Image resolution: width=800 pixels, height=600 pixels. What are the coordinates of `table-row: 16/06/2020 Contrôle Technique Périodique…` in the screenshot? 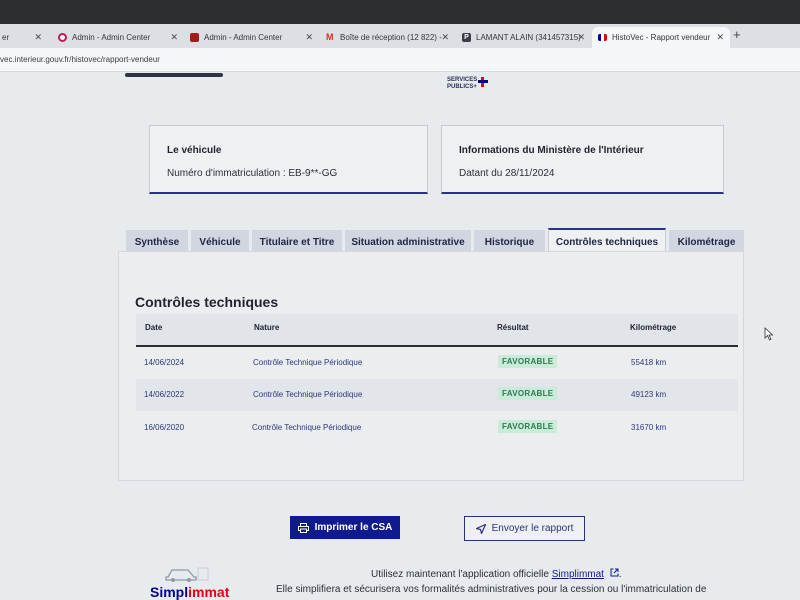 It's located at (437, 428).